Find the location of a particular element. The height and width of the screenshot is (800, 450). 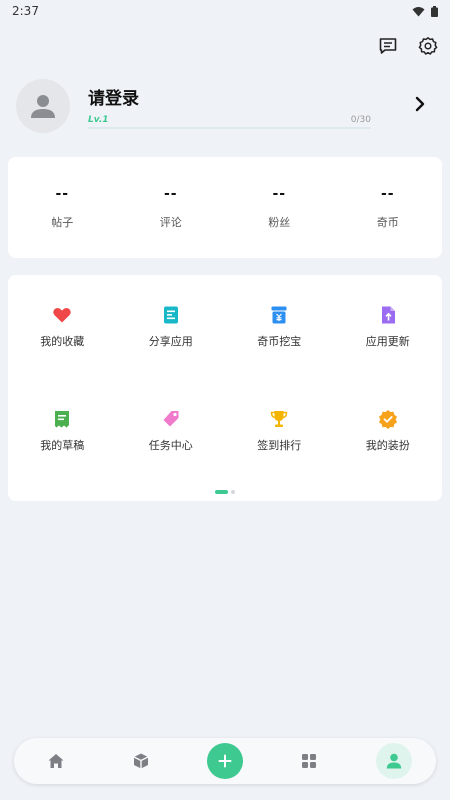

menu-pager is located at coordinates (225, 492).